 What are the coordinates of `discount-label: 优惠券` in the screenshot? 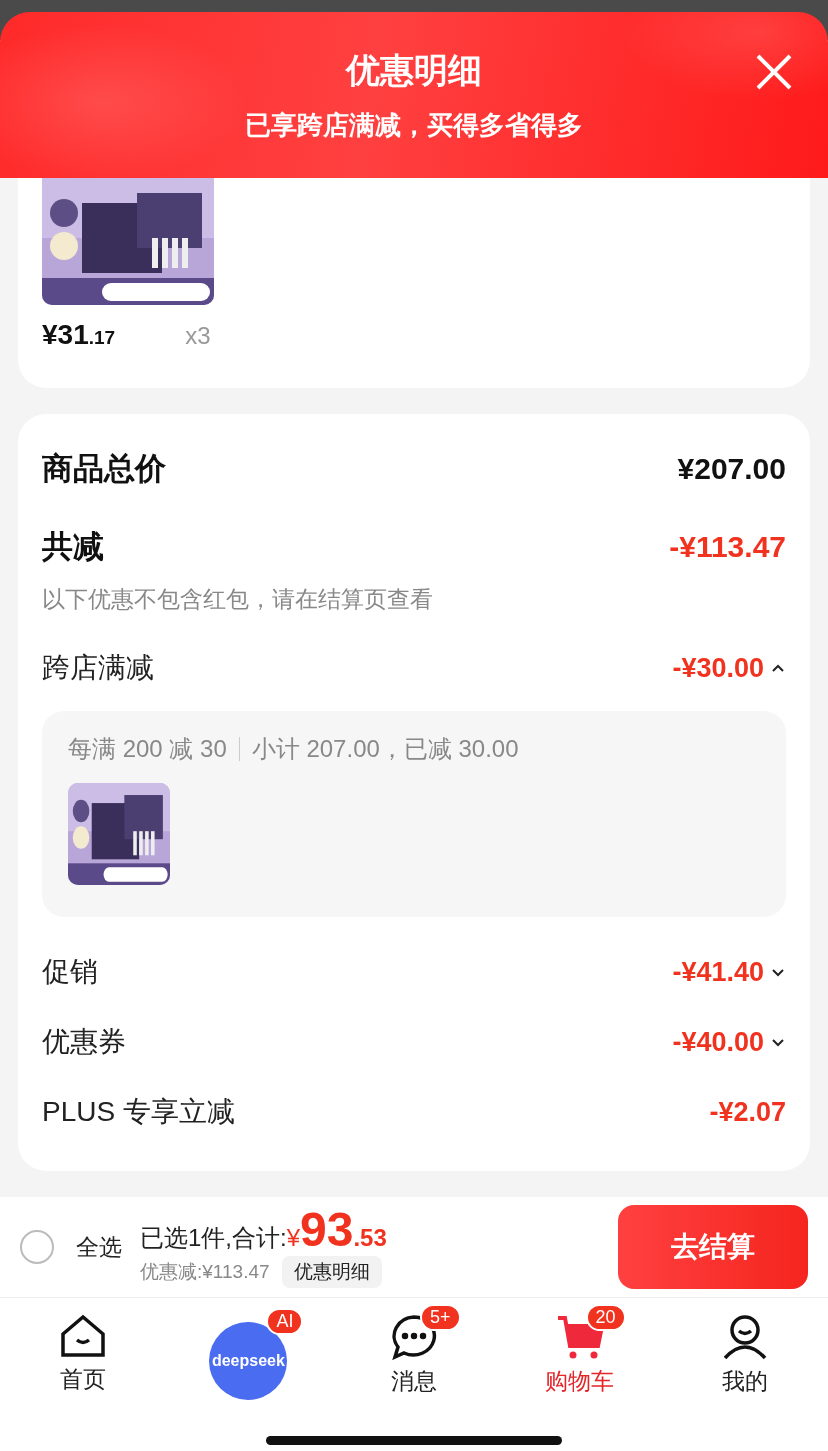 It's located at (84, 1042).